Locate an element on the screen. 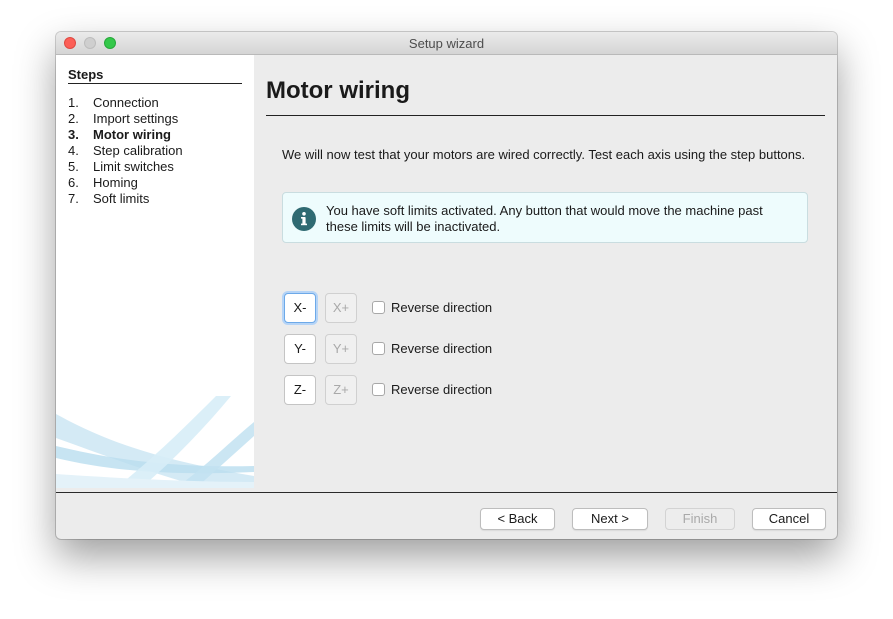  step-soft-limits: 7. Soft limits is located at coordinates (125, 199).